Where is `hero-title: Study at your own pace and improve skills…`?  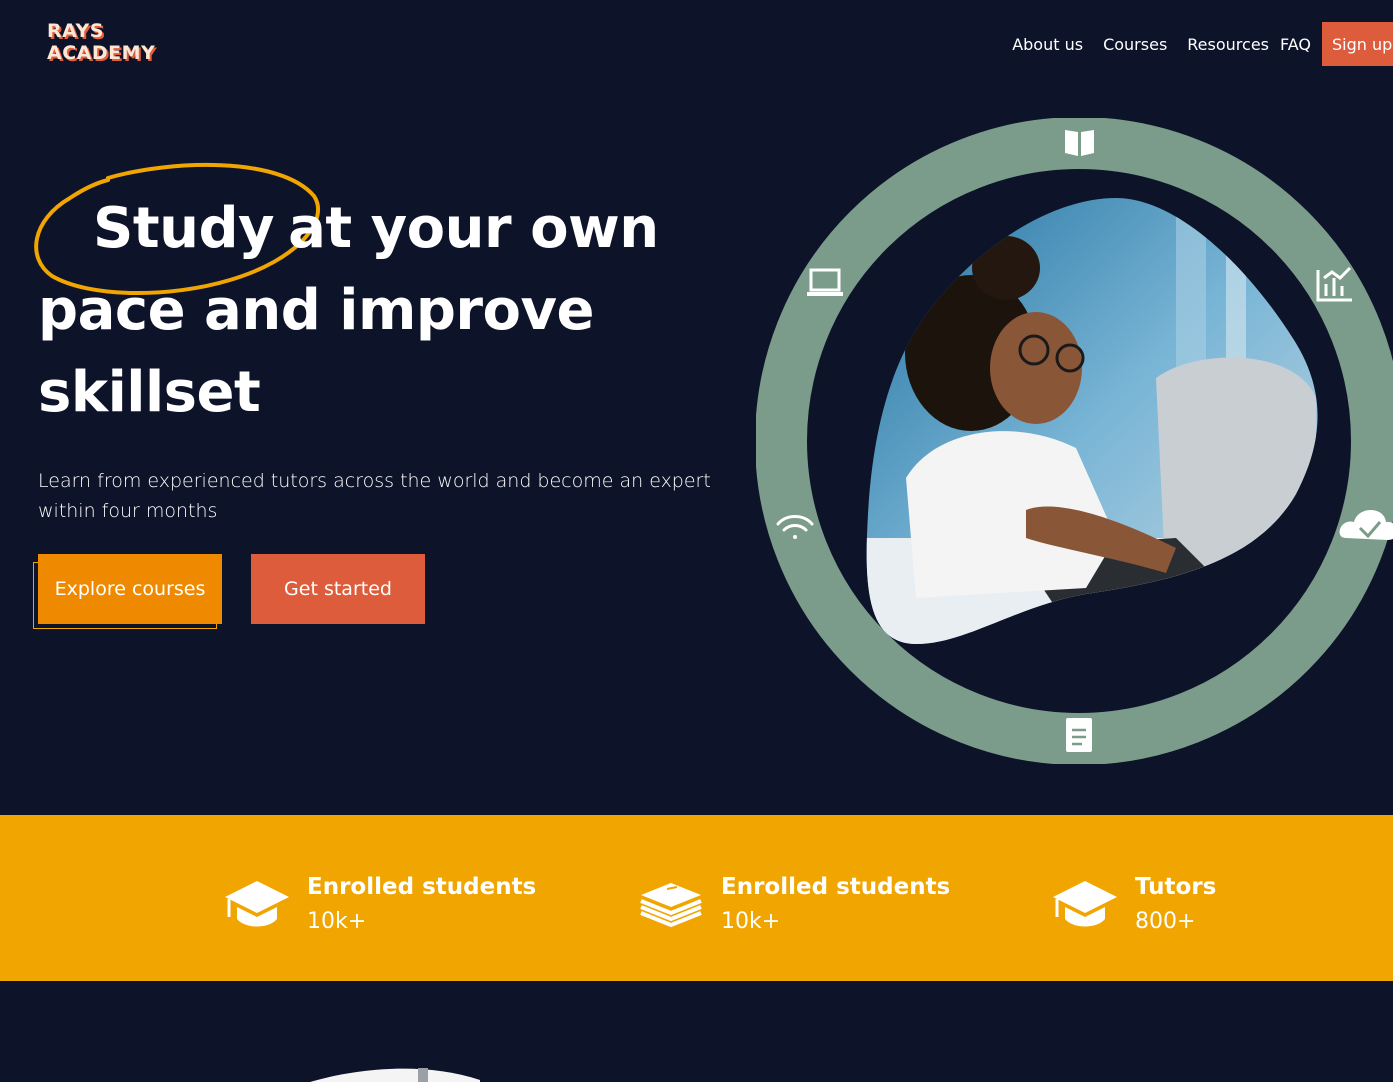
hero-title: Study at your own pace and improve skills… is located at coordinates (378, 311).